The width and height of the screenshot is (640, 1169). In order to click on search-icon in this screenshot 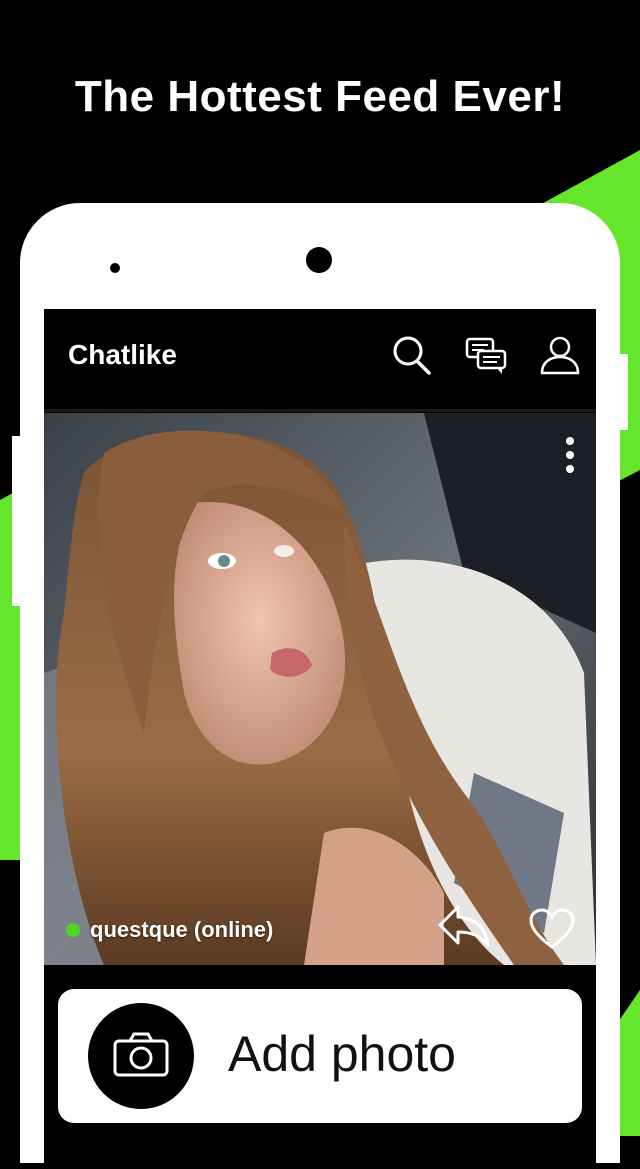, I will do `click(412, 355)`.